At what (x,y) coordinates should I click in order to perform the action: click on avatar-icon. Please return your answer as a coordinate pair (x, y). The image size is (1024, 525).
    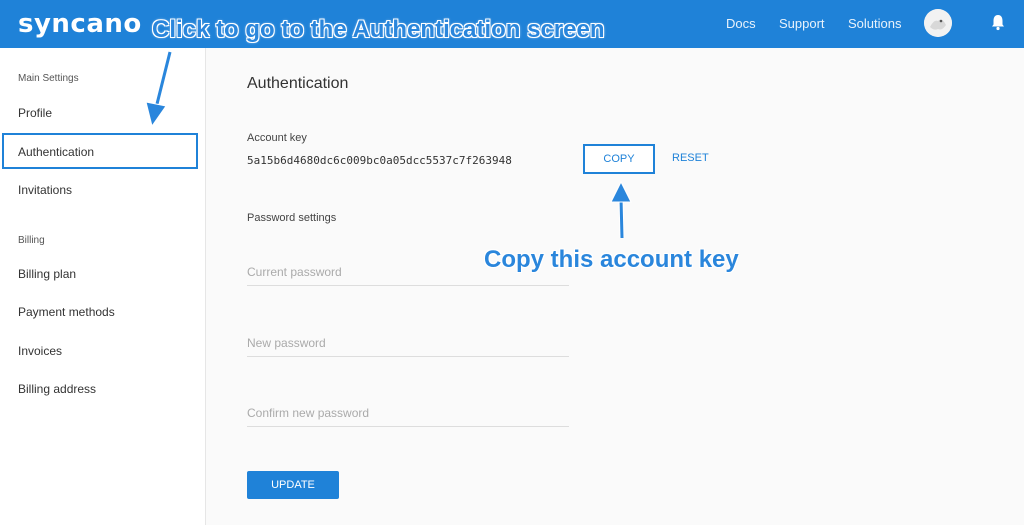
    Looking at the image, I should click on (938, 23).